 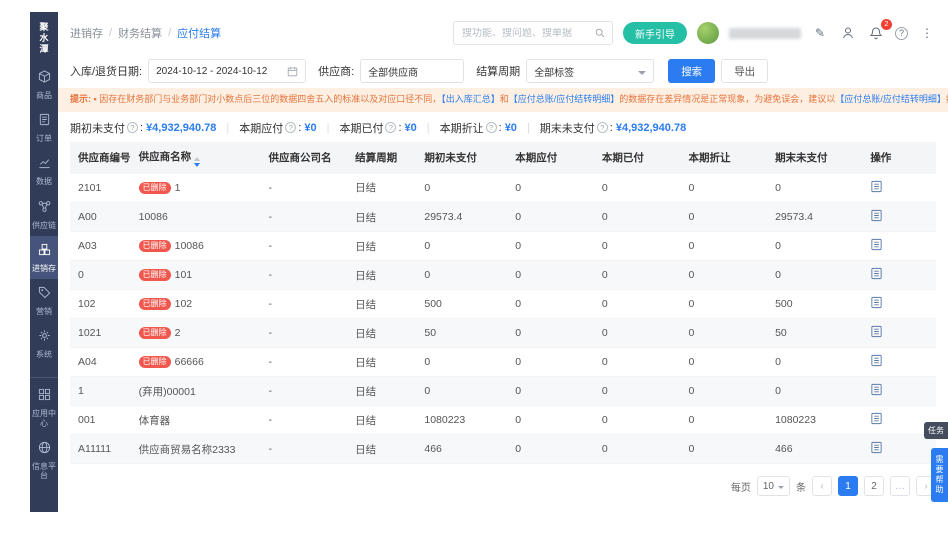 What do you see at coordinates (44, 170) in the screenshot?
I see `sidebar-item-chart: 数据` at bounding box center [44, 170].